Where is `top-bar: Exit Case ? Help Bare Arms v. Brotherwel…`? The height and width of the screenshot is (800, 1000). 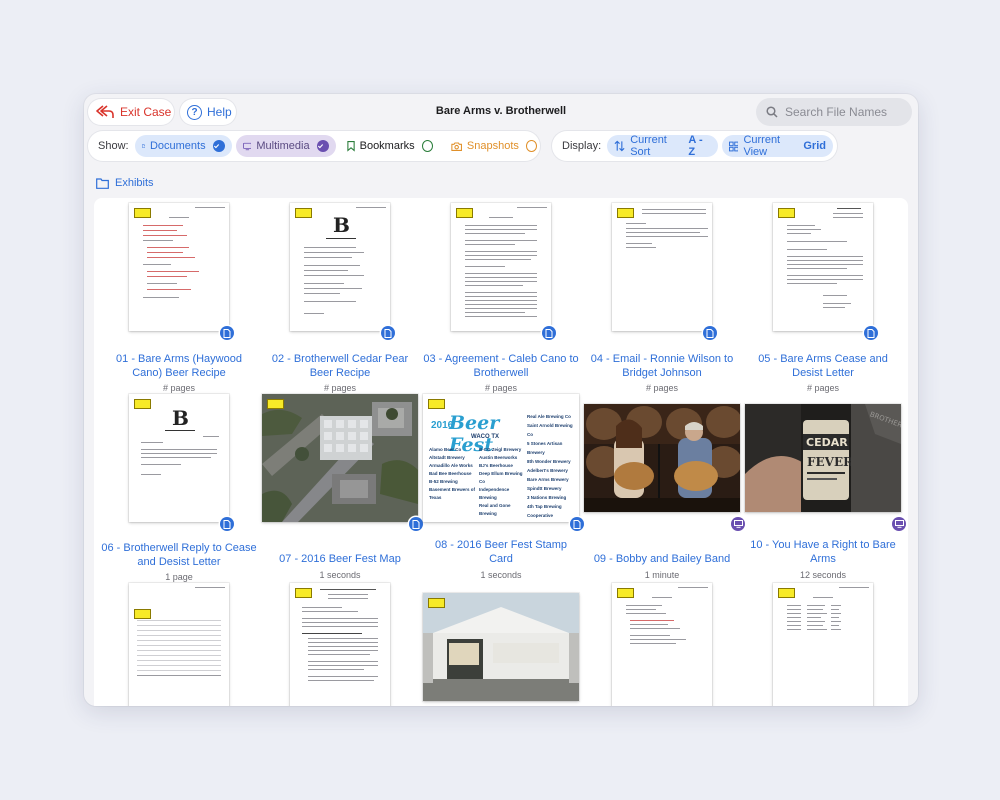
top-bar: Exit Case ? Help Bare Arms v. Brotherwel… is located at coordinates (501, 112).